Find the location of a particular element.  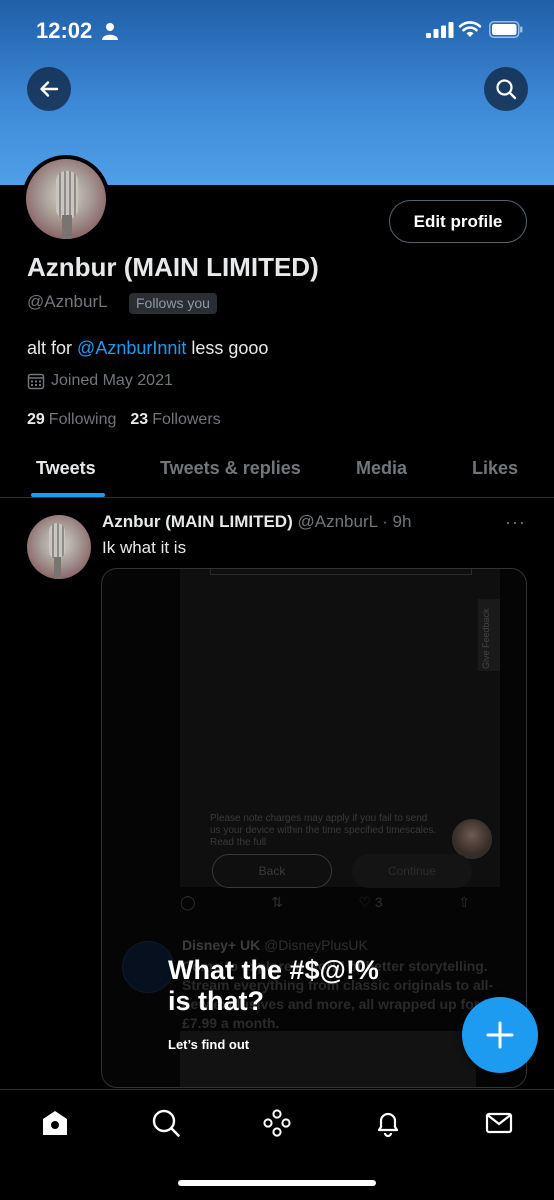

following-label: Following is located at coordinates (82, 419).